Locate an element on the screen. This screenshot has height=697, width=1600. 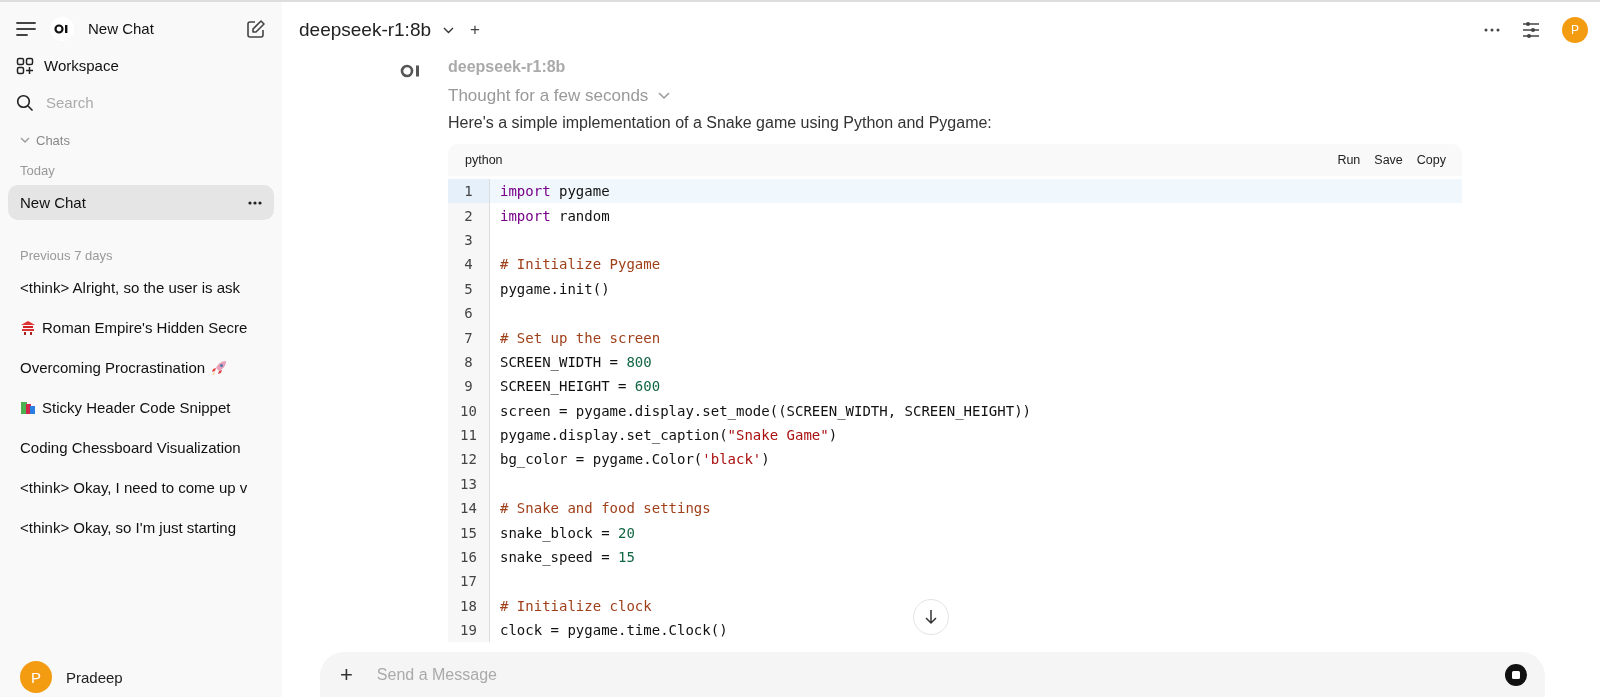
code-line: # Set up the screen is located at coordinates (580, 337).